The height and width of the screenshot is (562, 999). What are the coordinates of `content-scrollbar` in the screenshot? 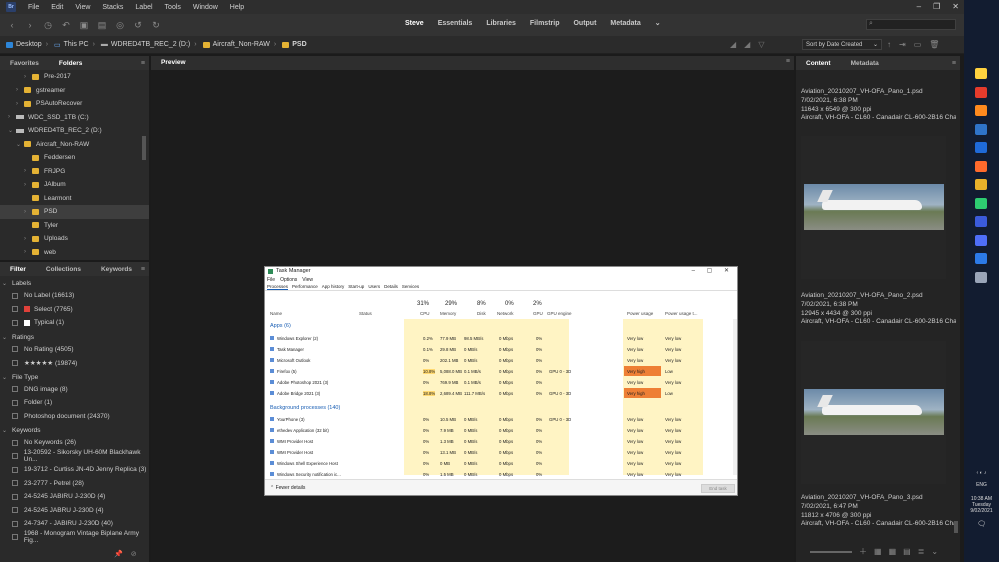 It's located at (956, 527).